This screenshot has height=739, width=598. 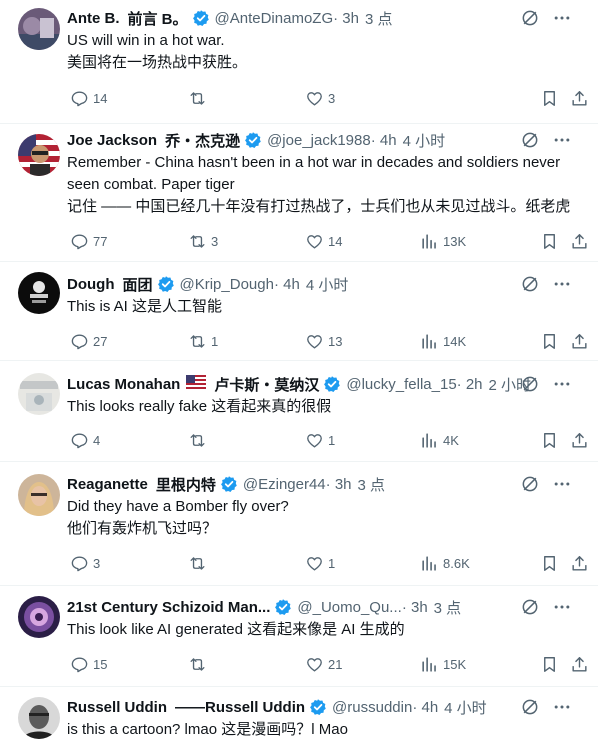 What do you see at coordinates (441, 664) in the screenshot?
I see `views-button: 15K` at bounding box center [441, 664].